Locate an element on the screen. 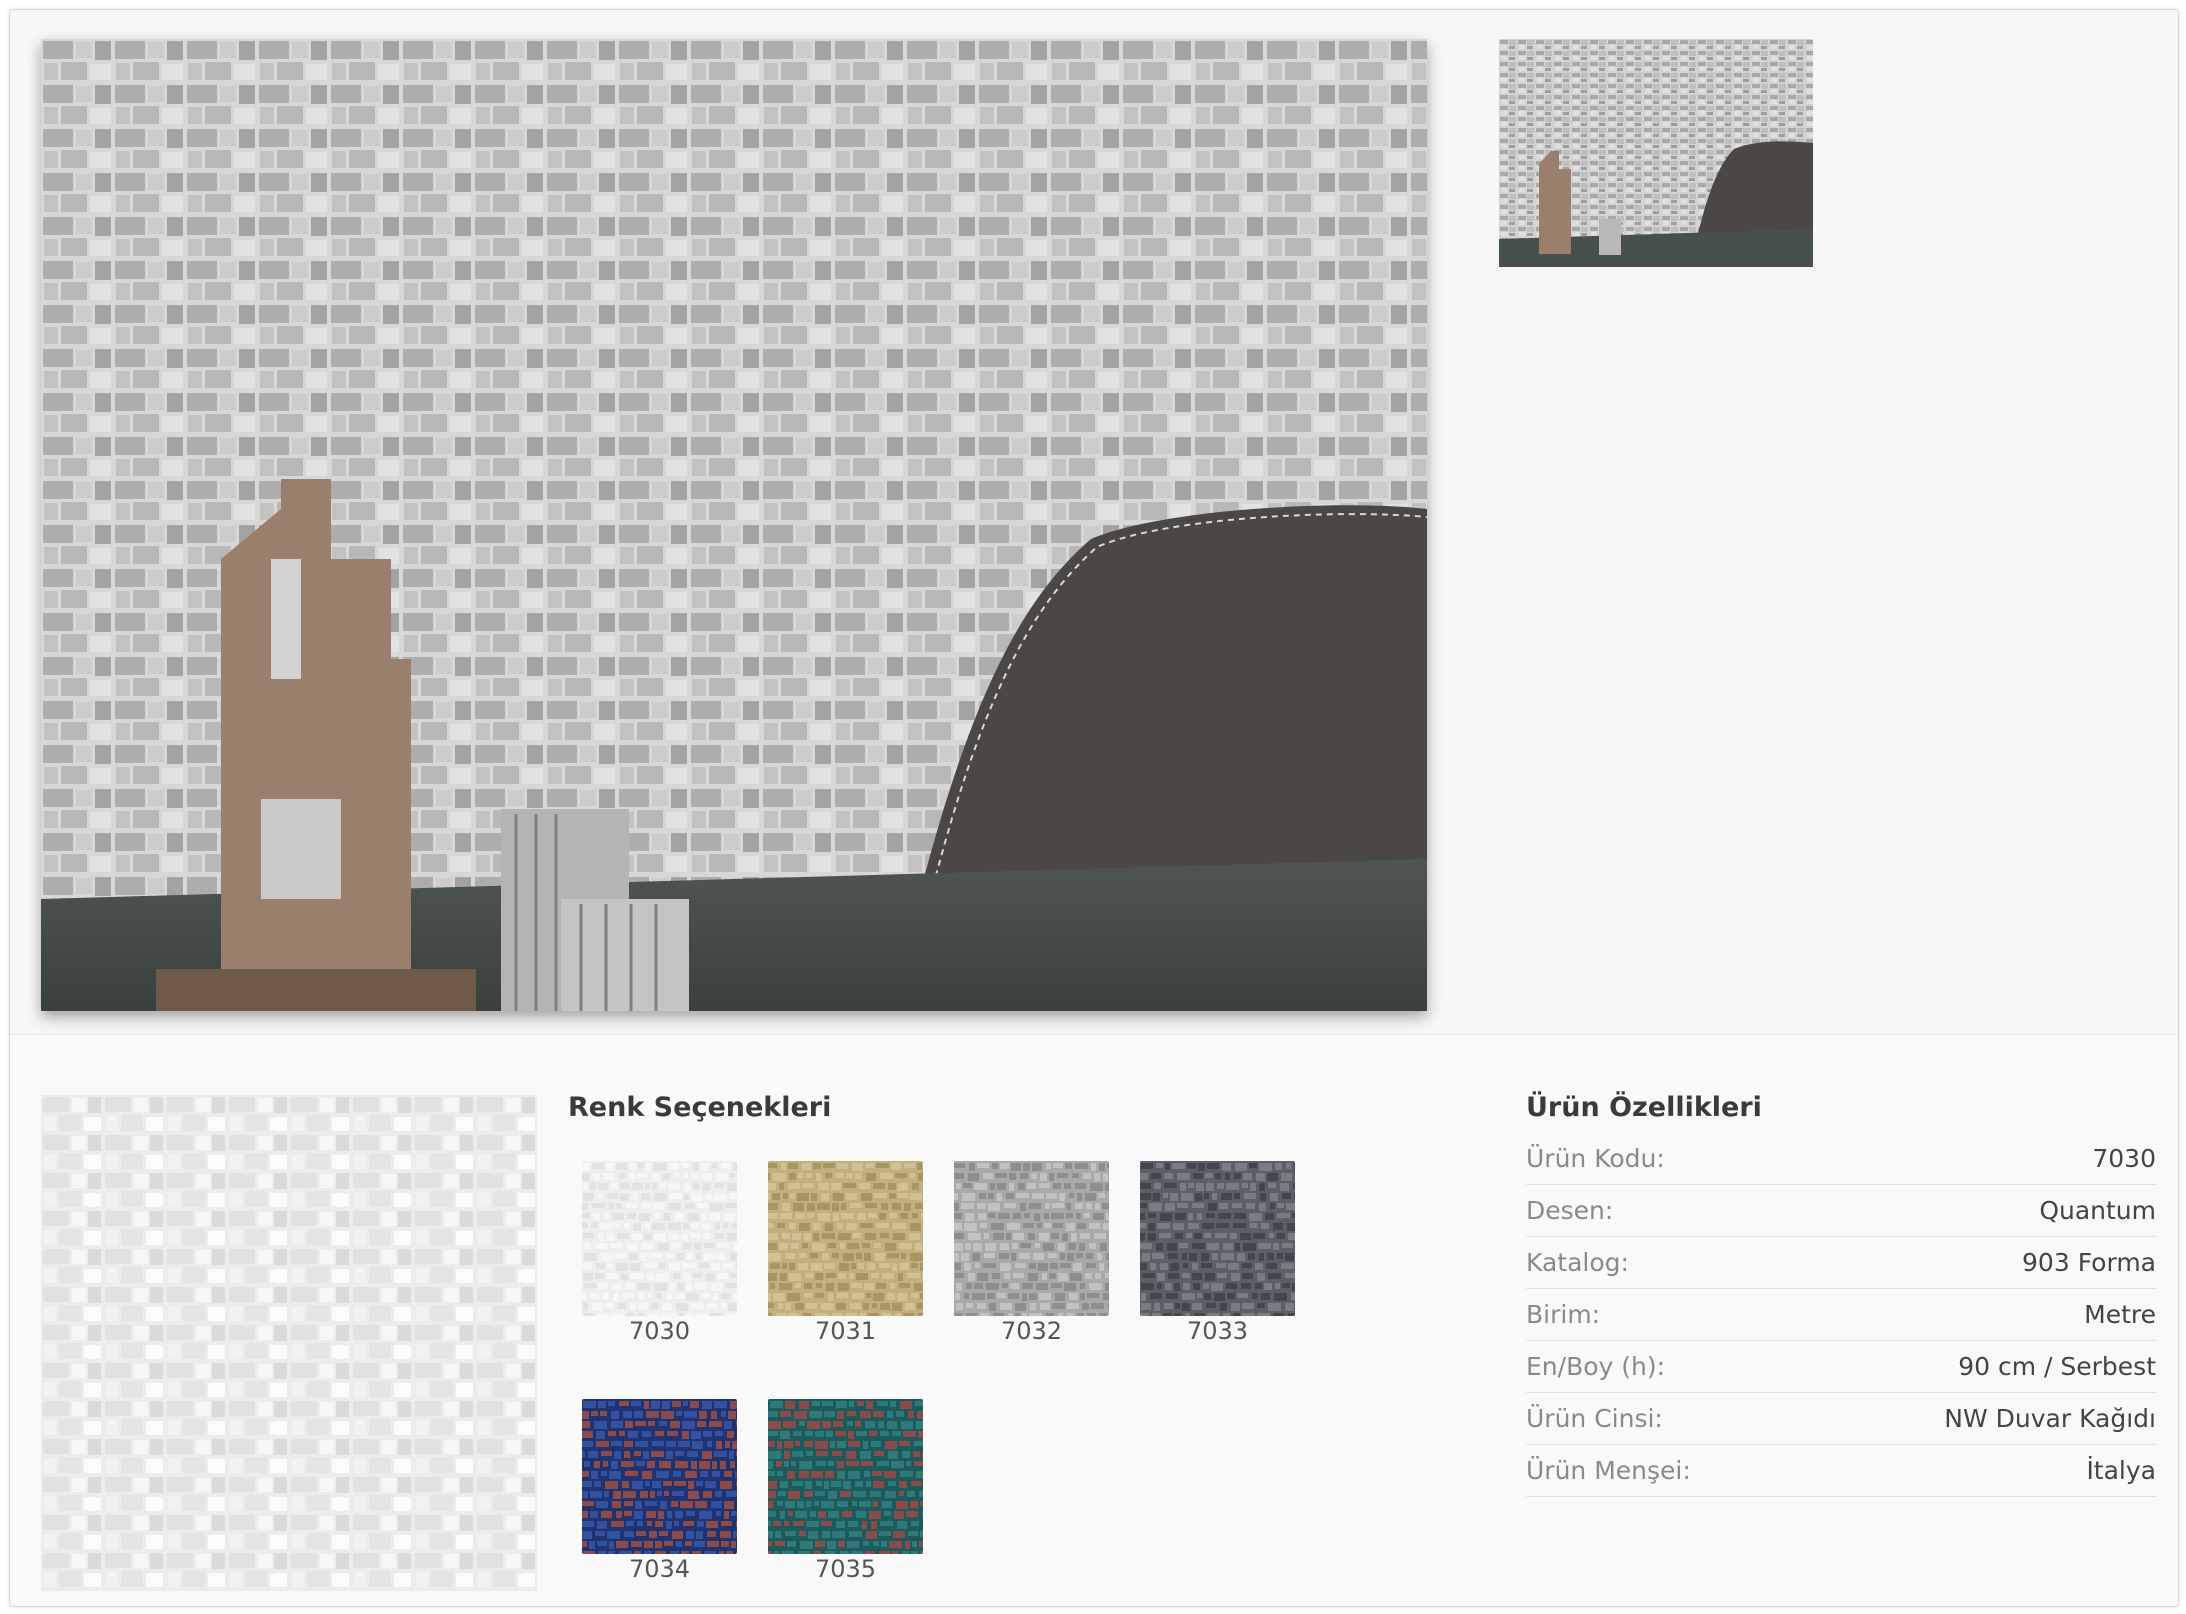 The width and height of the screenshot is (2186, 1614). spec-label: Desen: is located at coordinates (1570, 1210).